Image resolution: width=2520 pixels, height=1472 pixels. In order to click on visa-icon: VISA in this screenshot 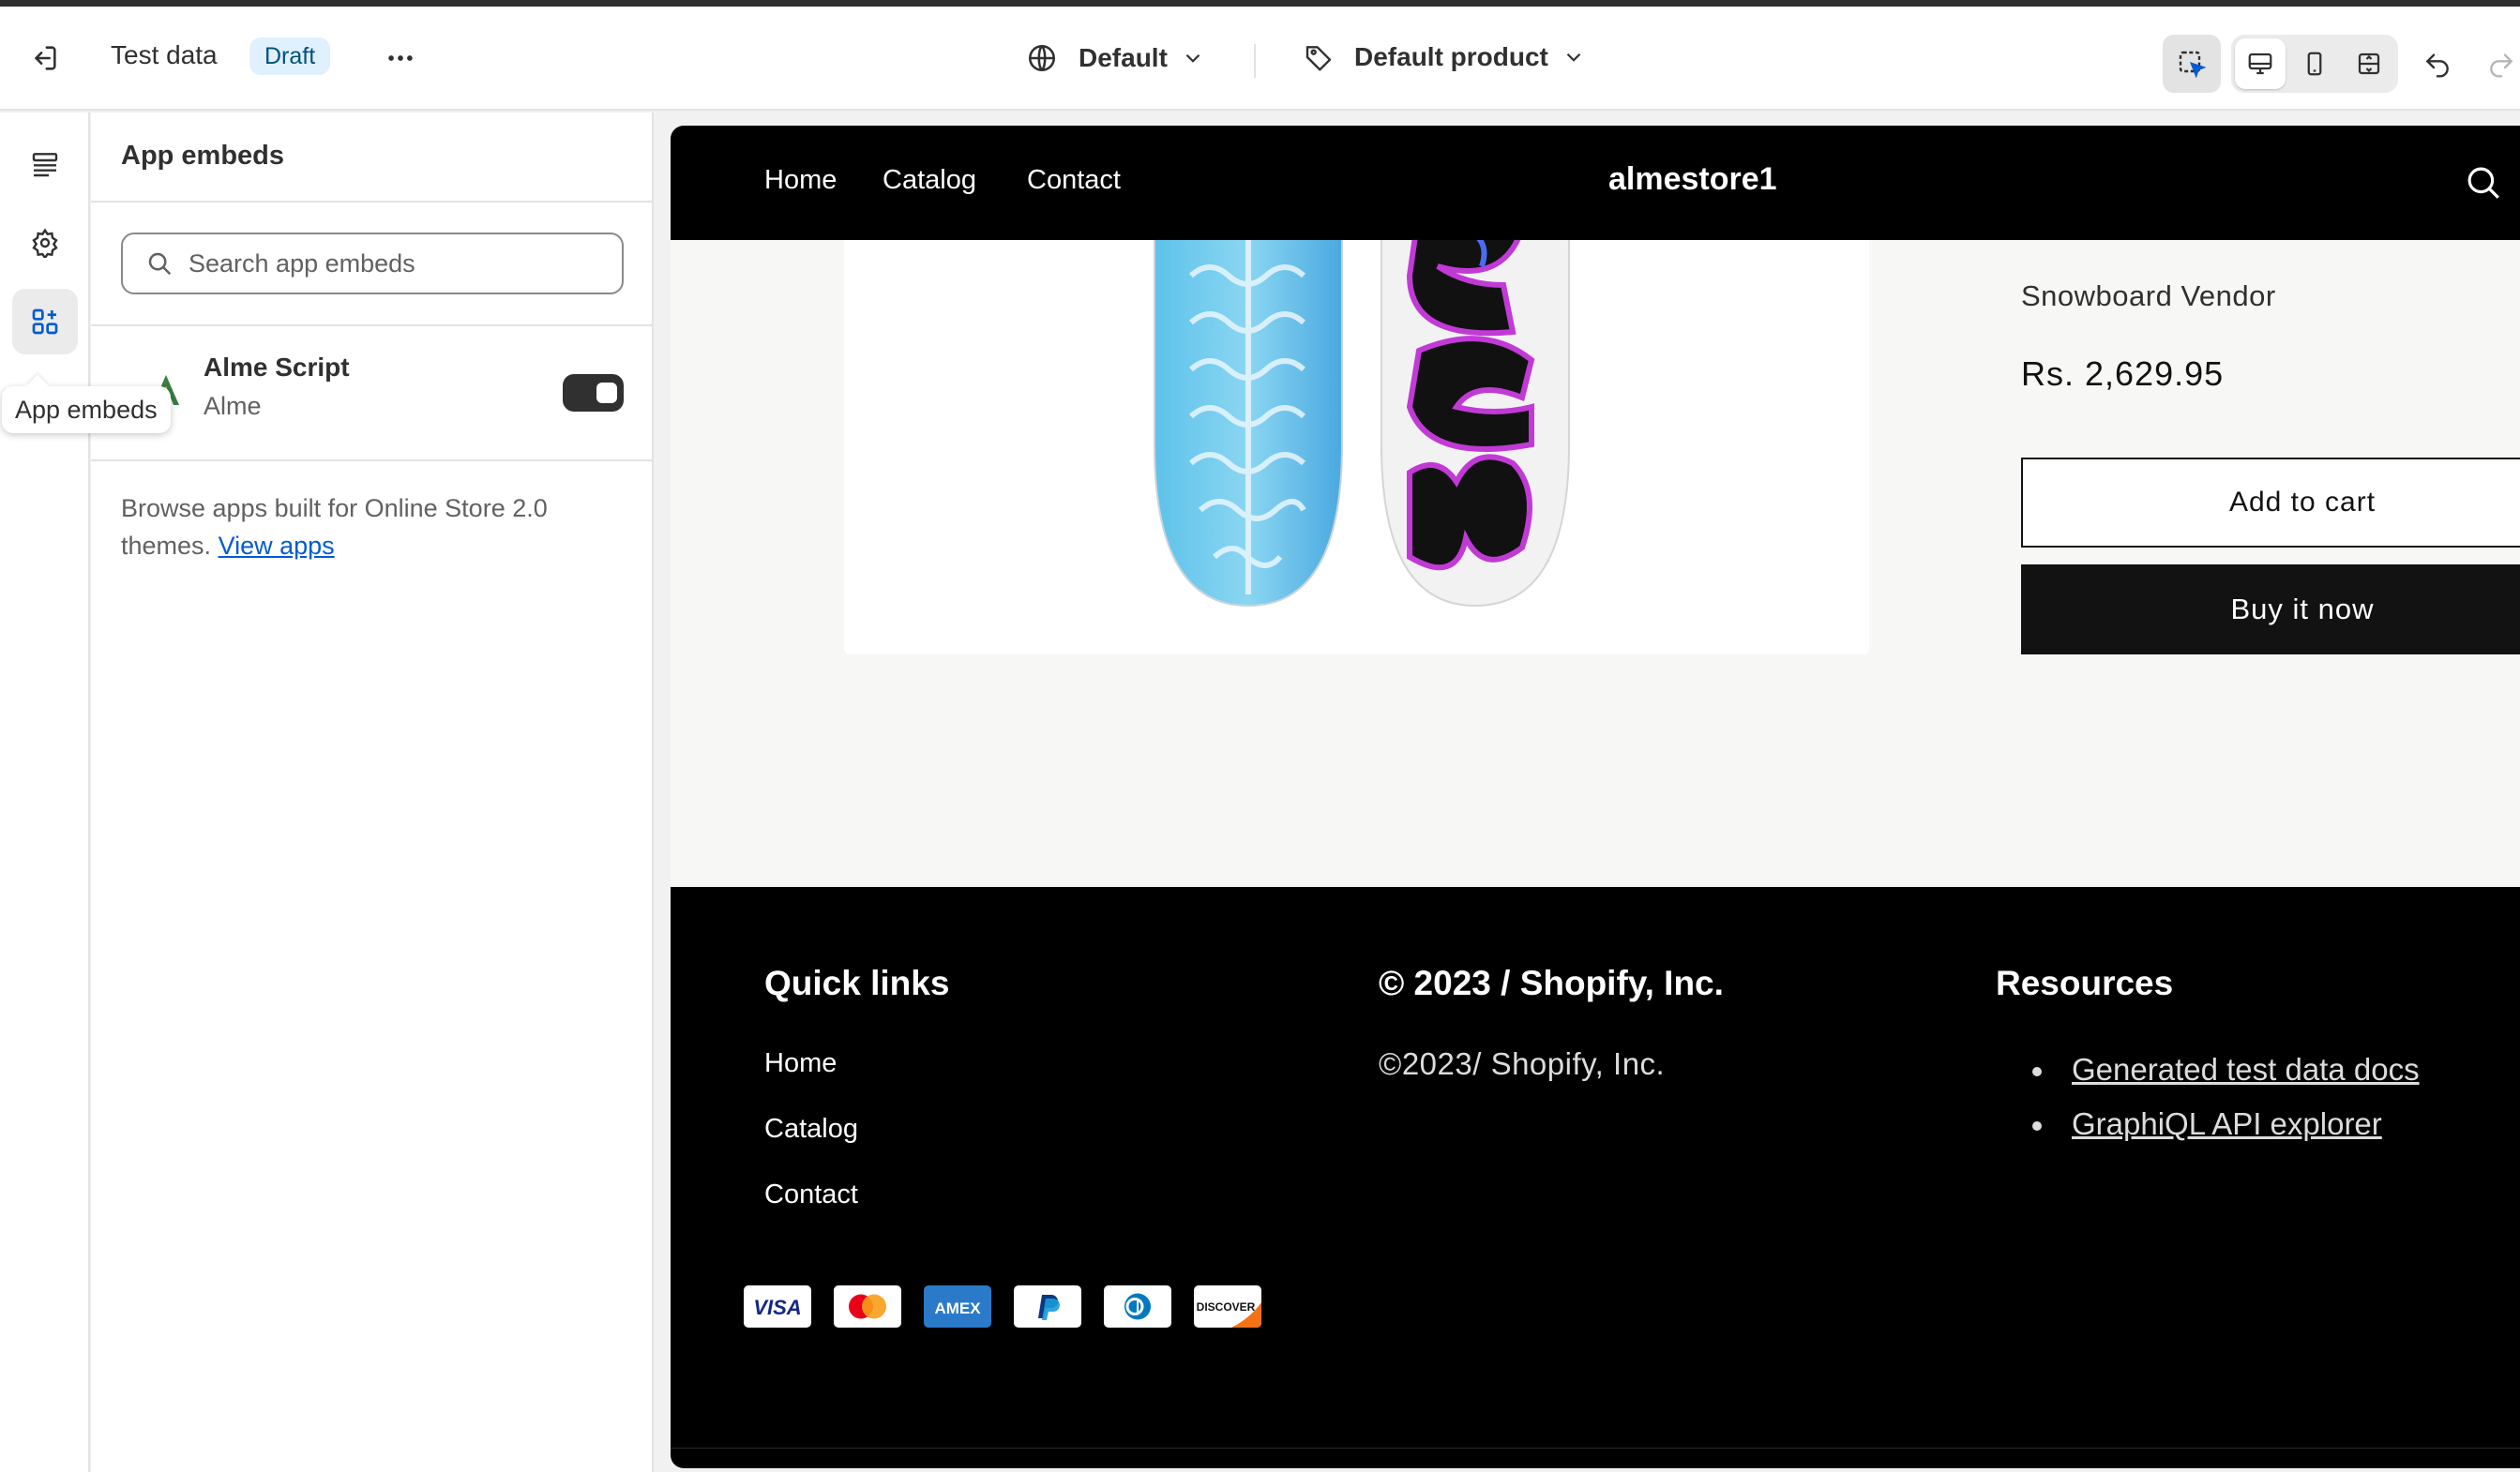, I will do `click(777, 1306)`.